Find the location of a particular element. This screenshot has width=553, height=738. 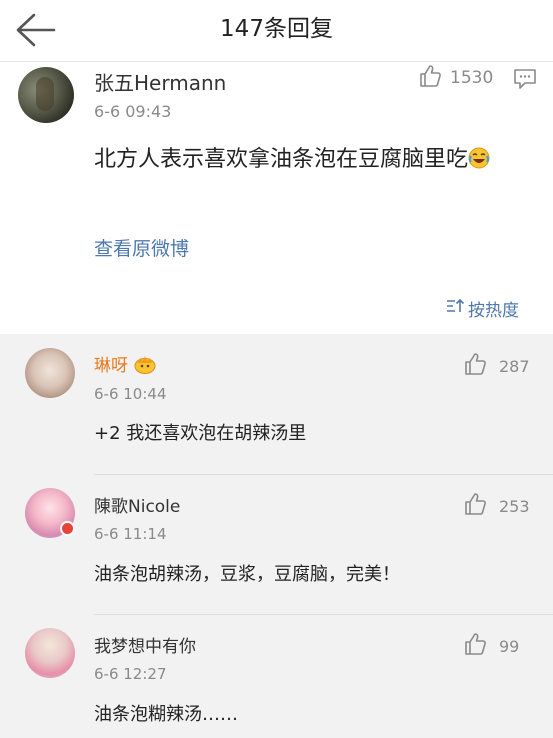

comment-text: 北方人表示喜欢拿油条泡在豆腐脑里吃 is located at coordinates (281, 159).